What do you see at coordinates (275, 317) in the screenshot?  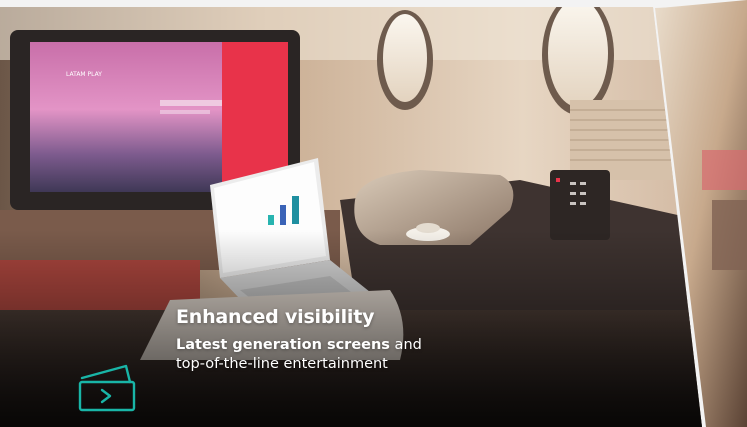 I see `slide-title: Enhanced visibility` at bounding box center [275, 317].